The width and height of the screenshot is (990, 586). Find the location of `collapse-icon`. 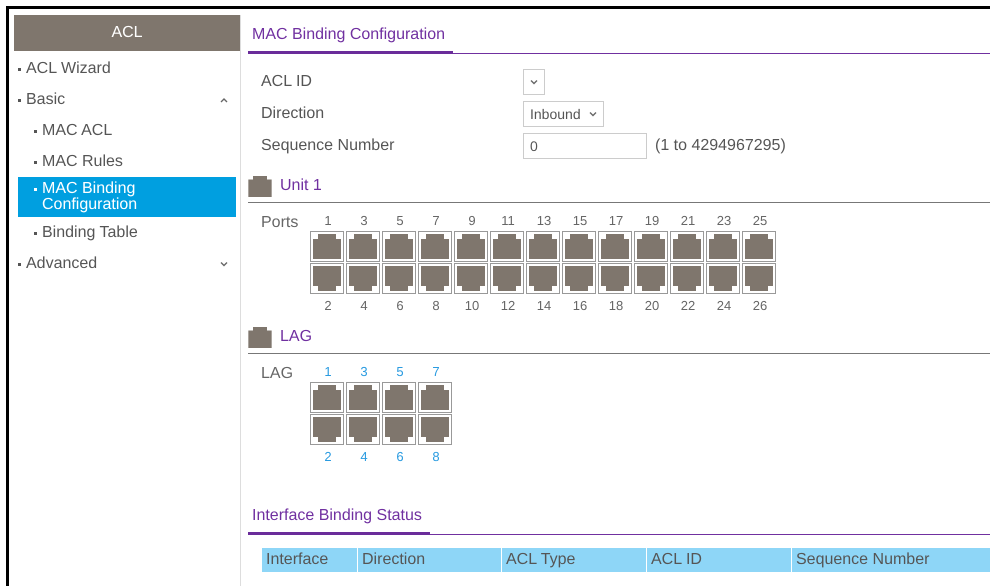

collapse-icon is located at coordinates (224, 99).